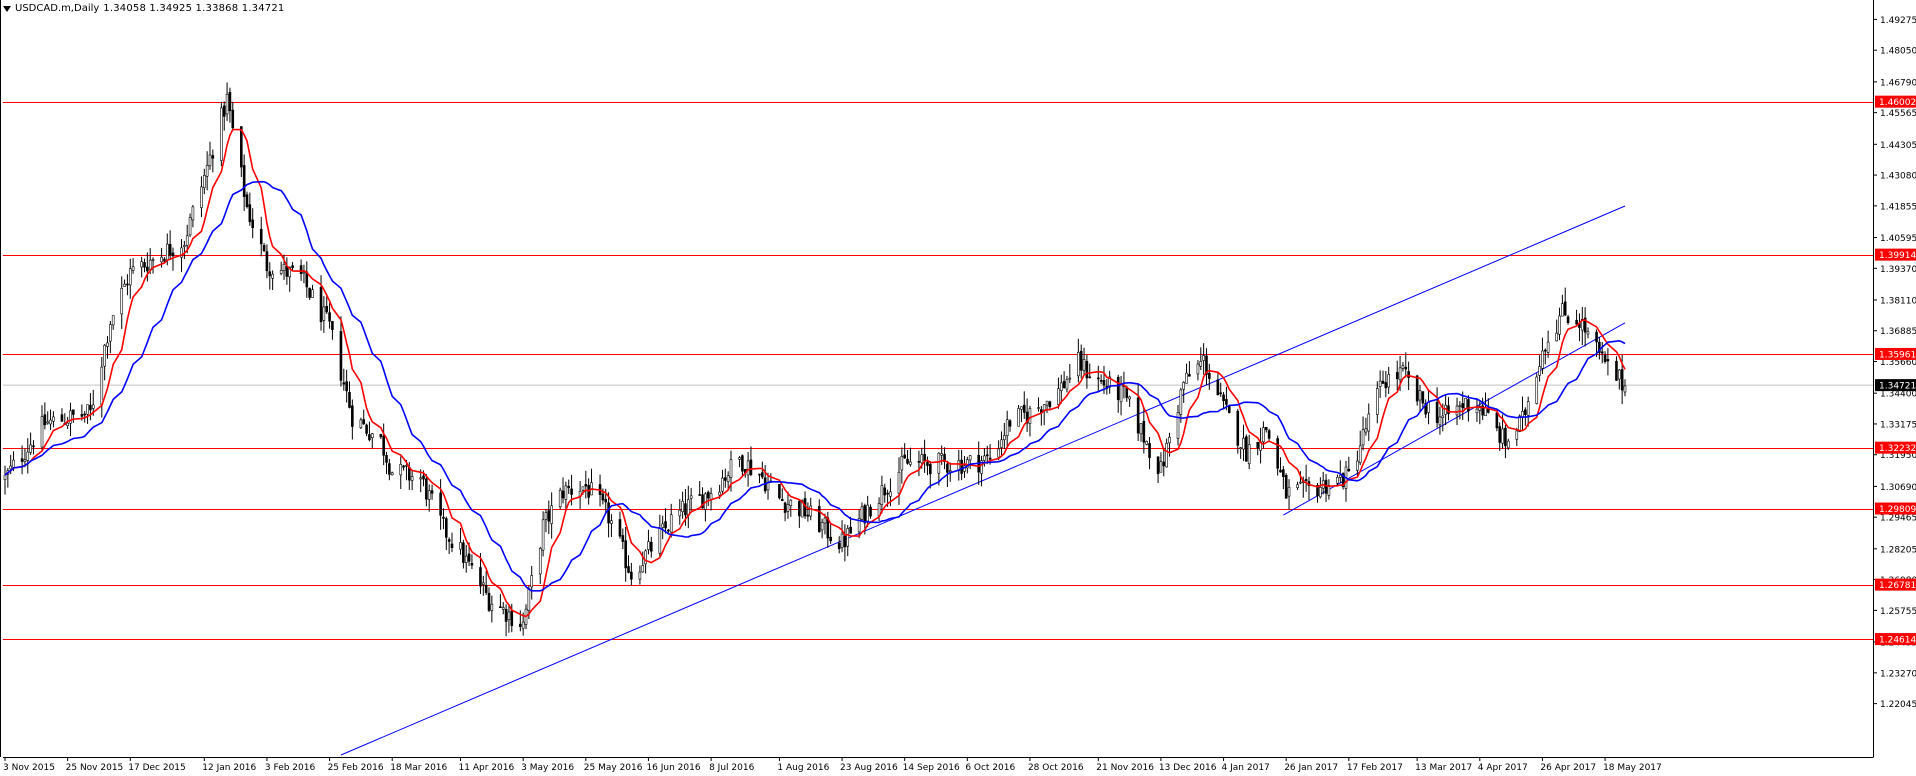 This screenshot has width=1916, height=776. Describe the element at coordinates (1898, 550) in the screenshot. I see `price-tick-label: 1.28205` at that location.